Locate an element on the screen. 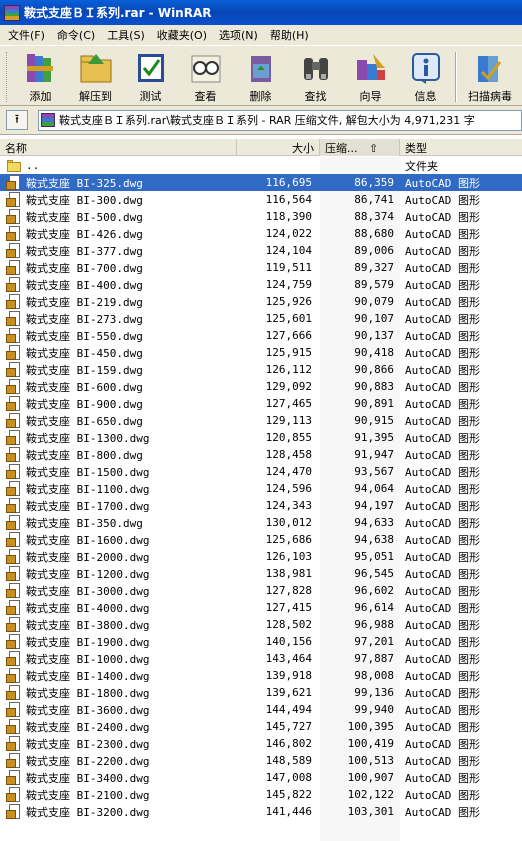 The height and width of the screenshot is (841, 522). file-row: 鞍式支座 BI-650.dwg 129,113 90,915 AutoCAD 图形 is located at coordinates (261, 420).